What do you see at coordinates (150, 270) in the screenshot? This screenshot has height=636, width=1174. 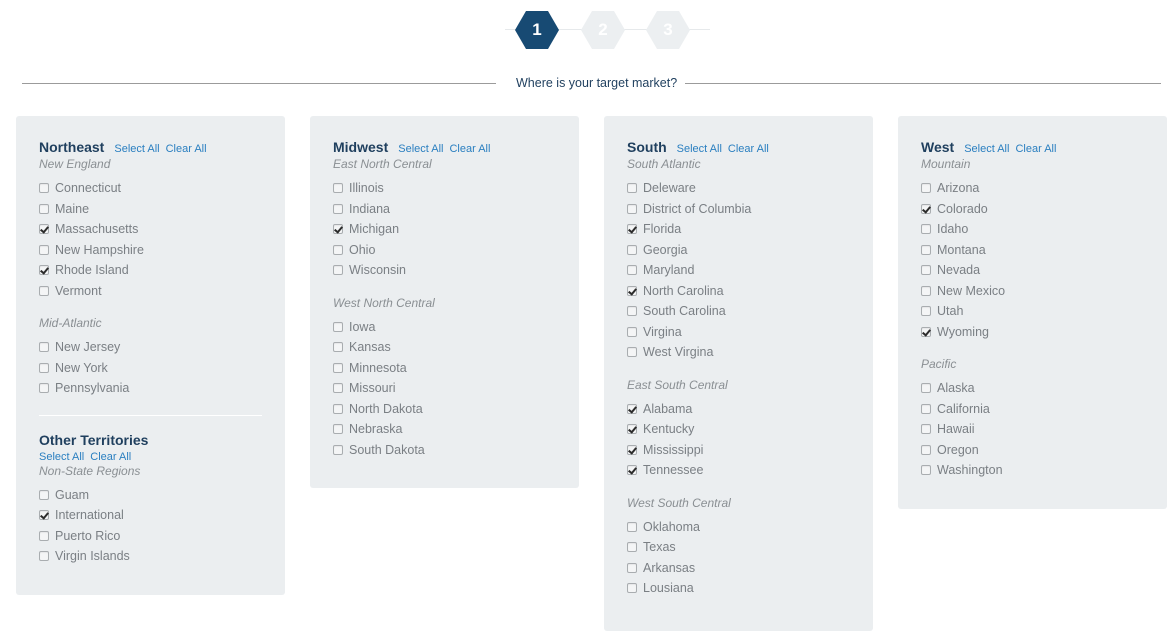 I see `state-option-rhode-island: Rhode Island` at bounding box center [150, 270].